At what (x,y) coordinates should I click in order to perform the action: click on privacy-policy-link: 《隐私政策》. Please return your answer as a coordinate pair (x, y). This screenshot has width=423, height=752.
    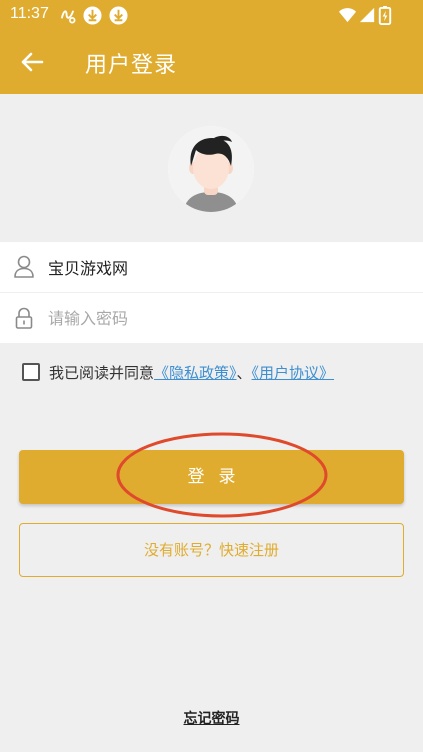
    Looking at the image, I should click on (195, 373).